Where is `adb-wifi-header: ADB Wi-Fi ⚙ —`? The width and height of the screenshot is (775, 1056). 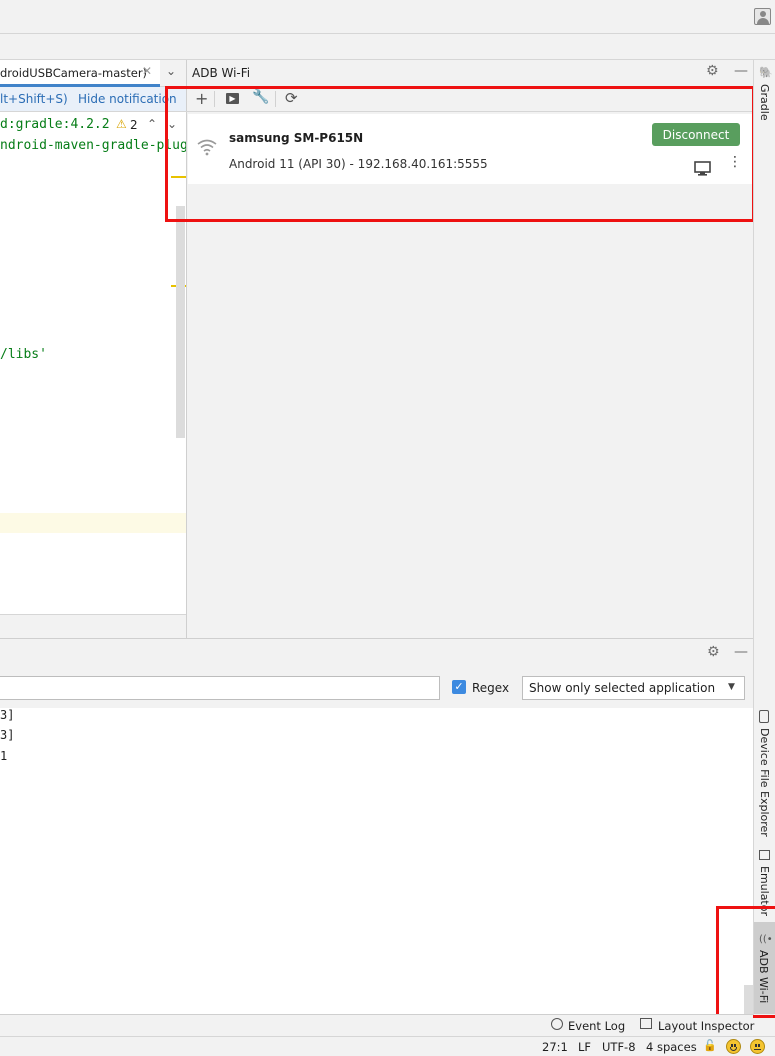 adb-wifi-header: ADB Wi-Fi ⚙ — is located at coordinates (469, 73).